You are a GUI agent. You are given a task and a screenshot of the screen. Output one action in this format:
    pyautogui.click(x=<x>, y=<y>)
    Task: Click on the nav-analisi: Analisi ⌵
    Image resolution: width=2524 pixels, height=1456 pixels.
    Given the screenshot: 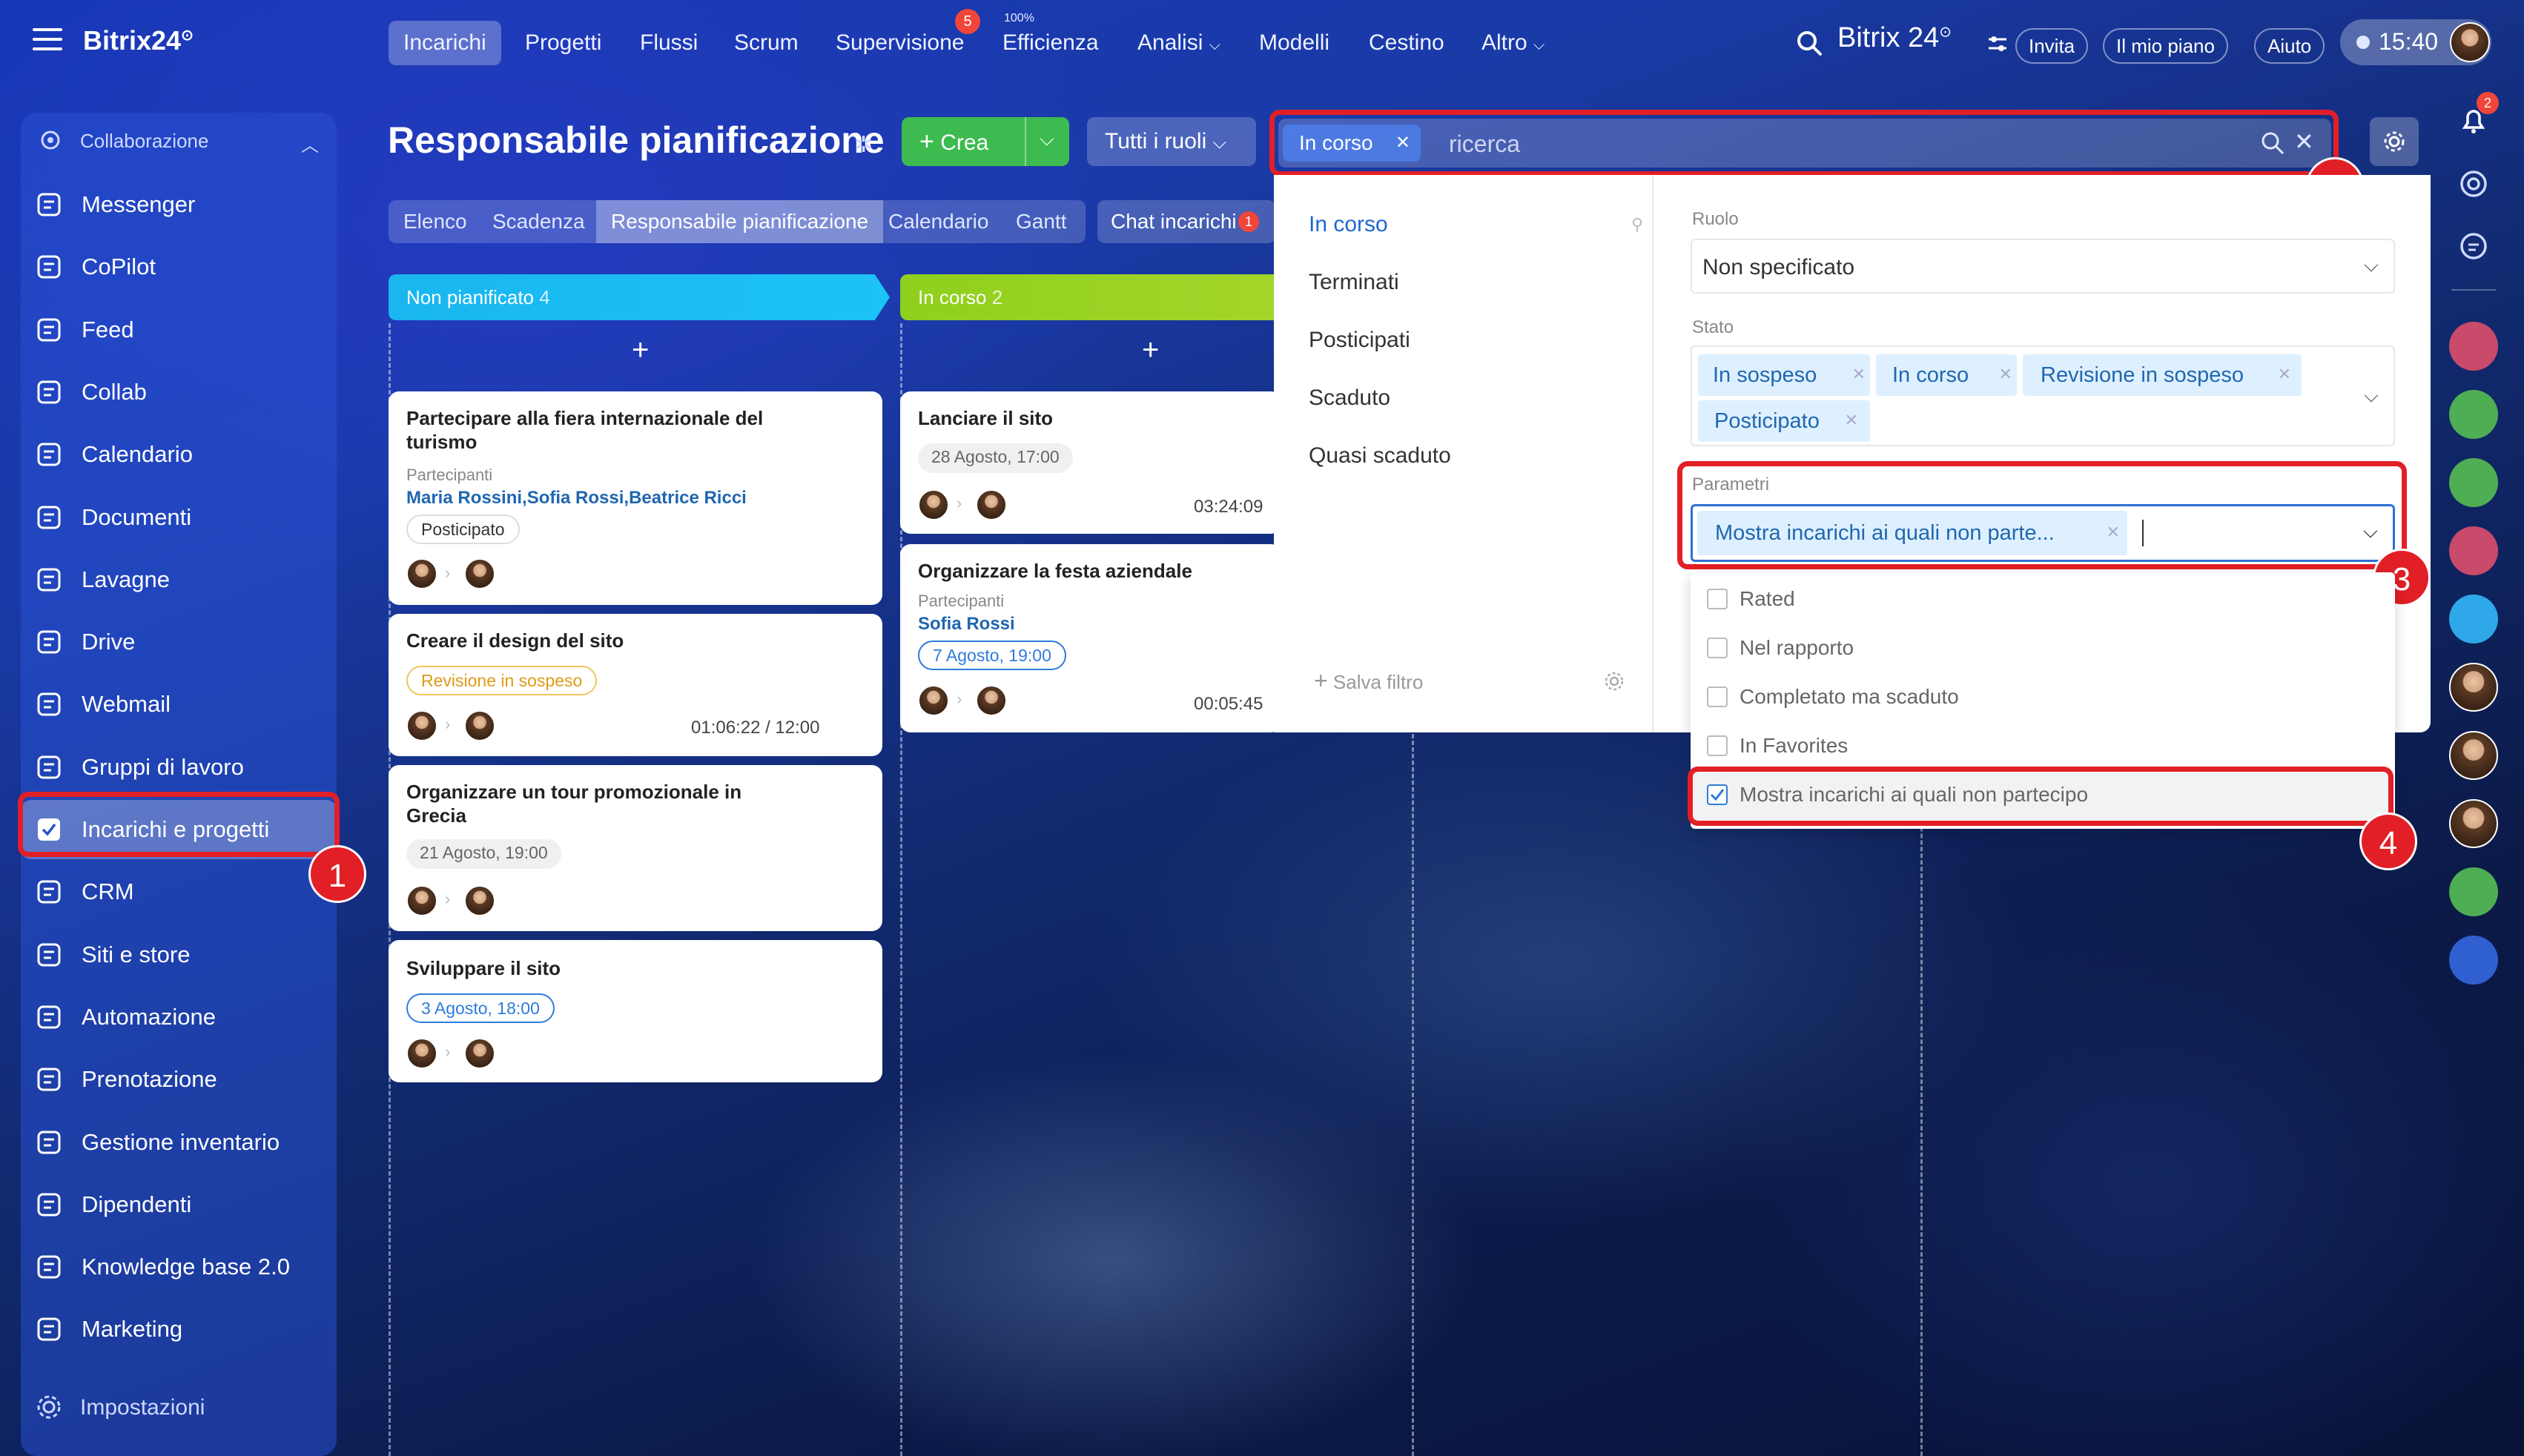 What is the action you would take?
    pyautogui.click(x=1179, y=43)
    